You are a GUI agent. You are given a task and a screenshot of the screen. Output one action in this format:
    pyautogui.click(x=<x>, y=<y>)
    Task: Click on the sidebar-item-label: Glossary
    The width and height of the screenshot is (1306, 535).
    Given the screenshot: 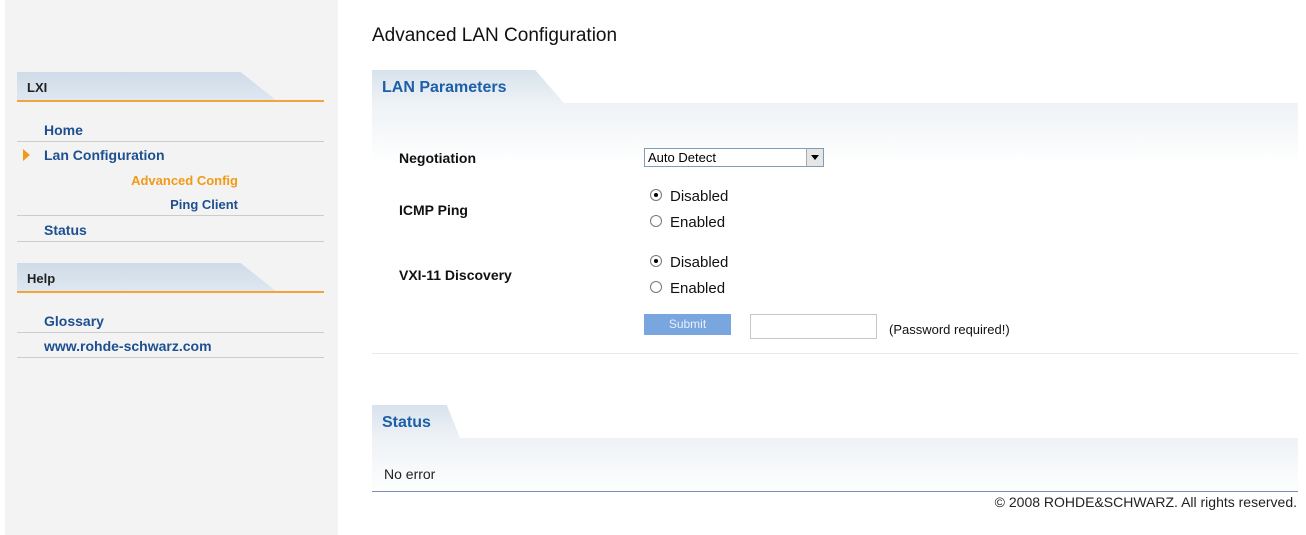 What is the action you would take?
    pyautogui.click(x=74, y=321)
    